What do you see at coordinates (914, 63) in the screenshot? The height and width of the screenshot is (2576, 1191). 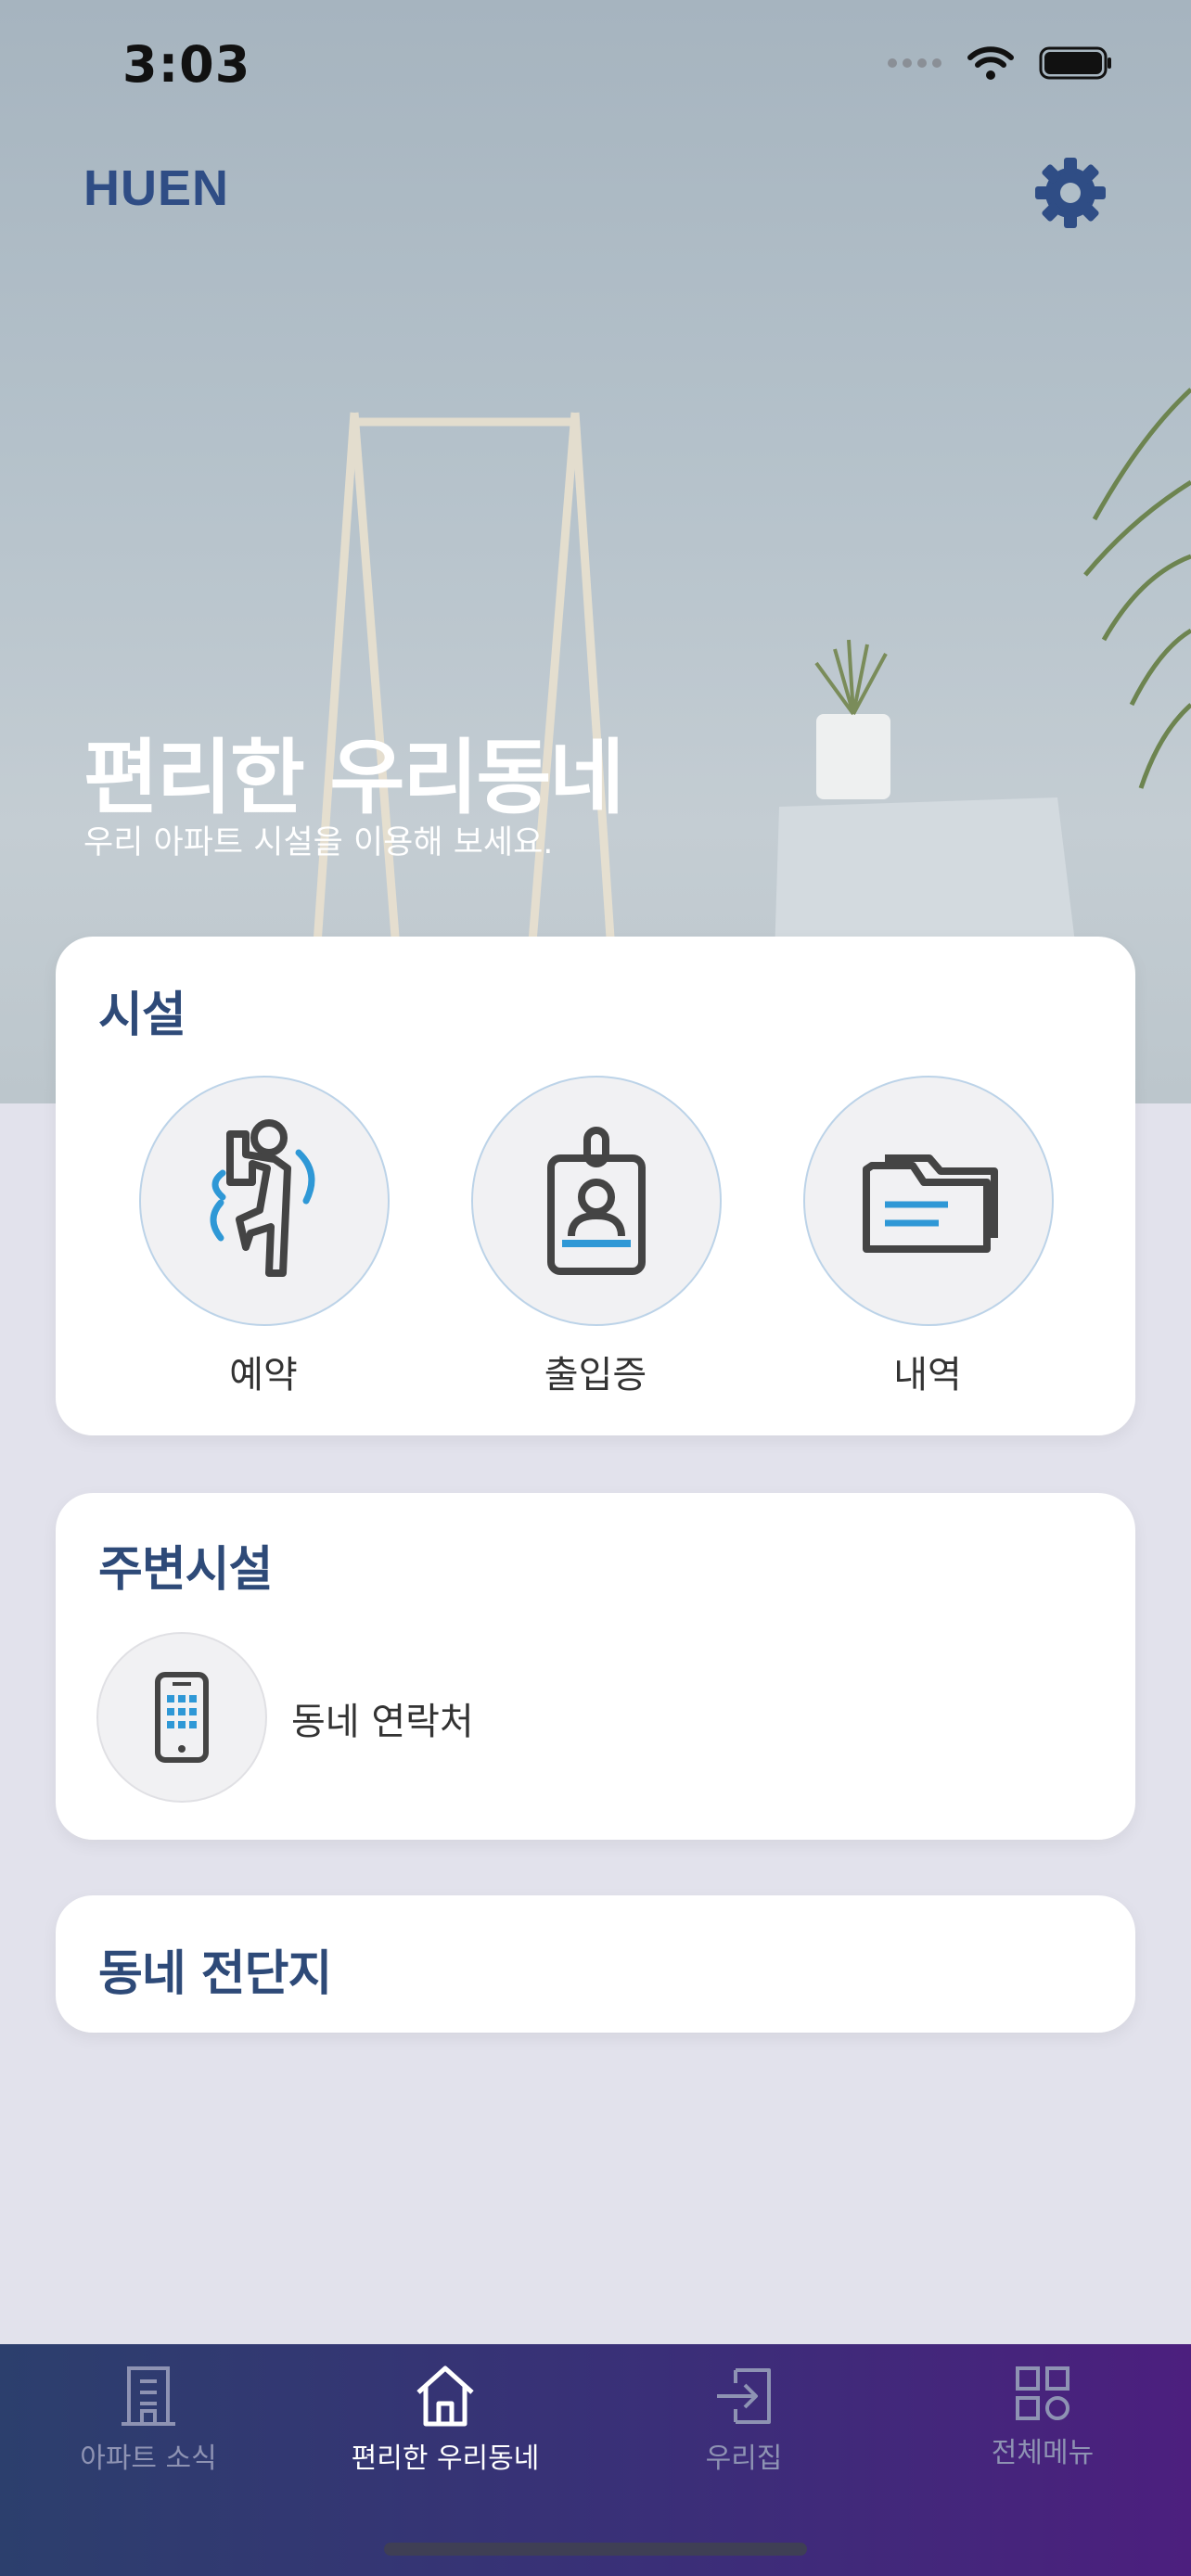 I see `signal-icon` at bounding box center [914, 63].